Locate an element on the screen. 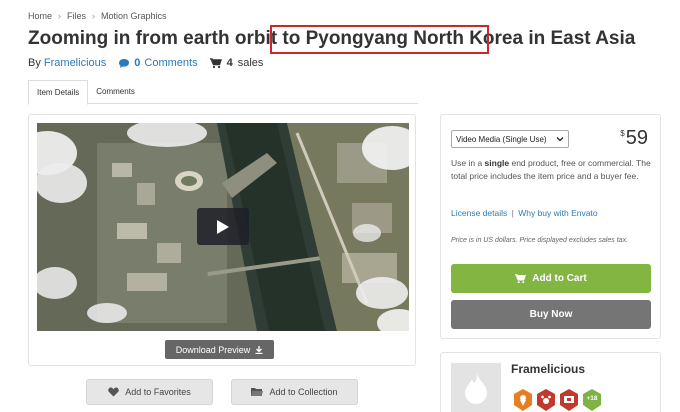  play-icon is located at coordinates (223, 226).